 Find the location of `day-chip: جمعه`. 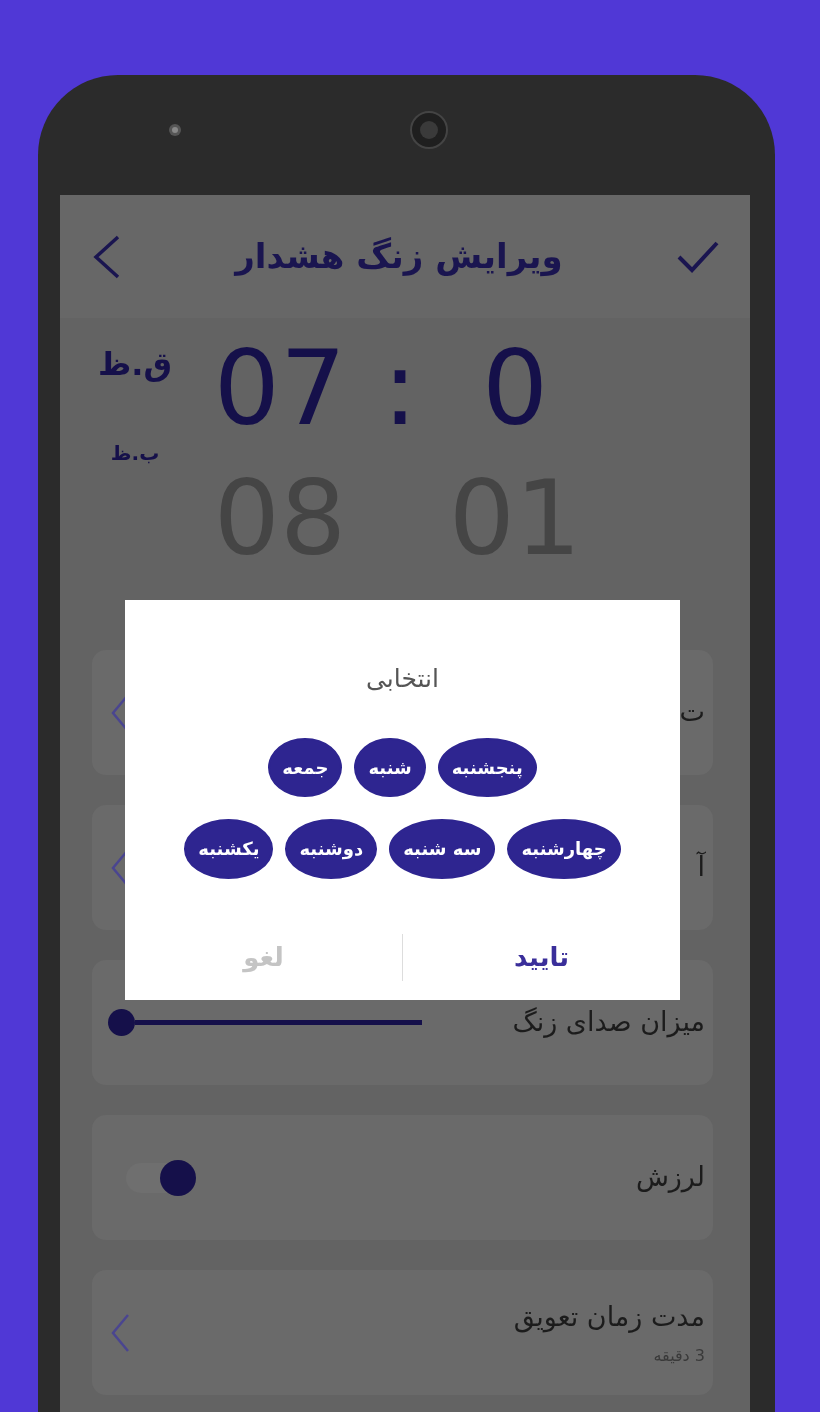

day-chip: جمعه is located at coordinates (305, 767).